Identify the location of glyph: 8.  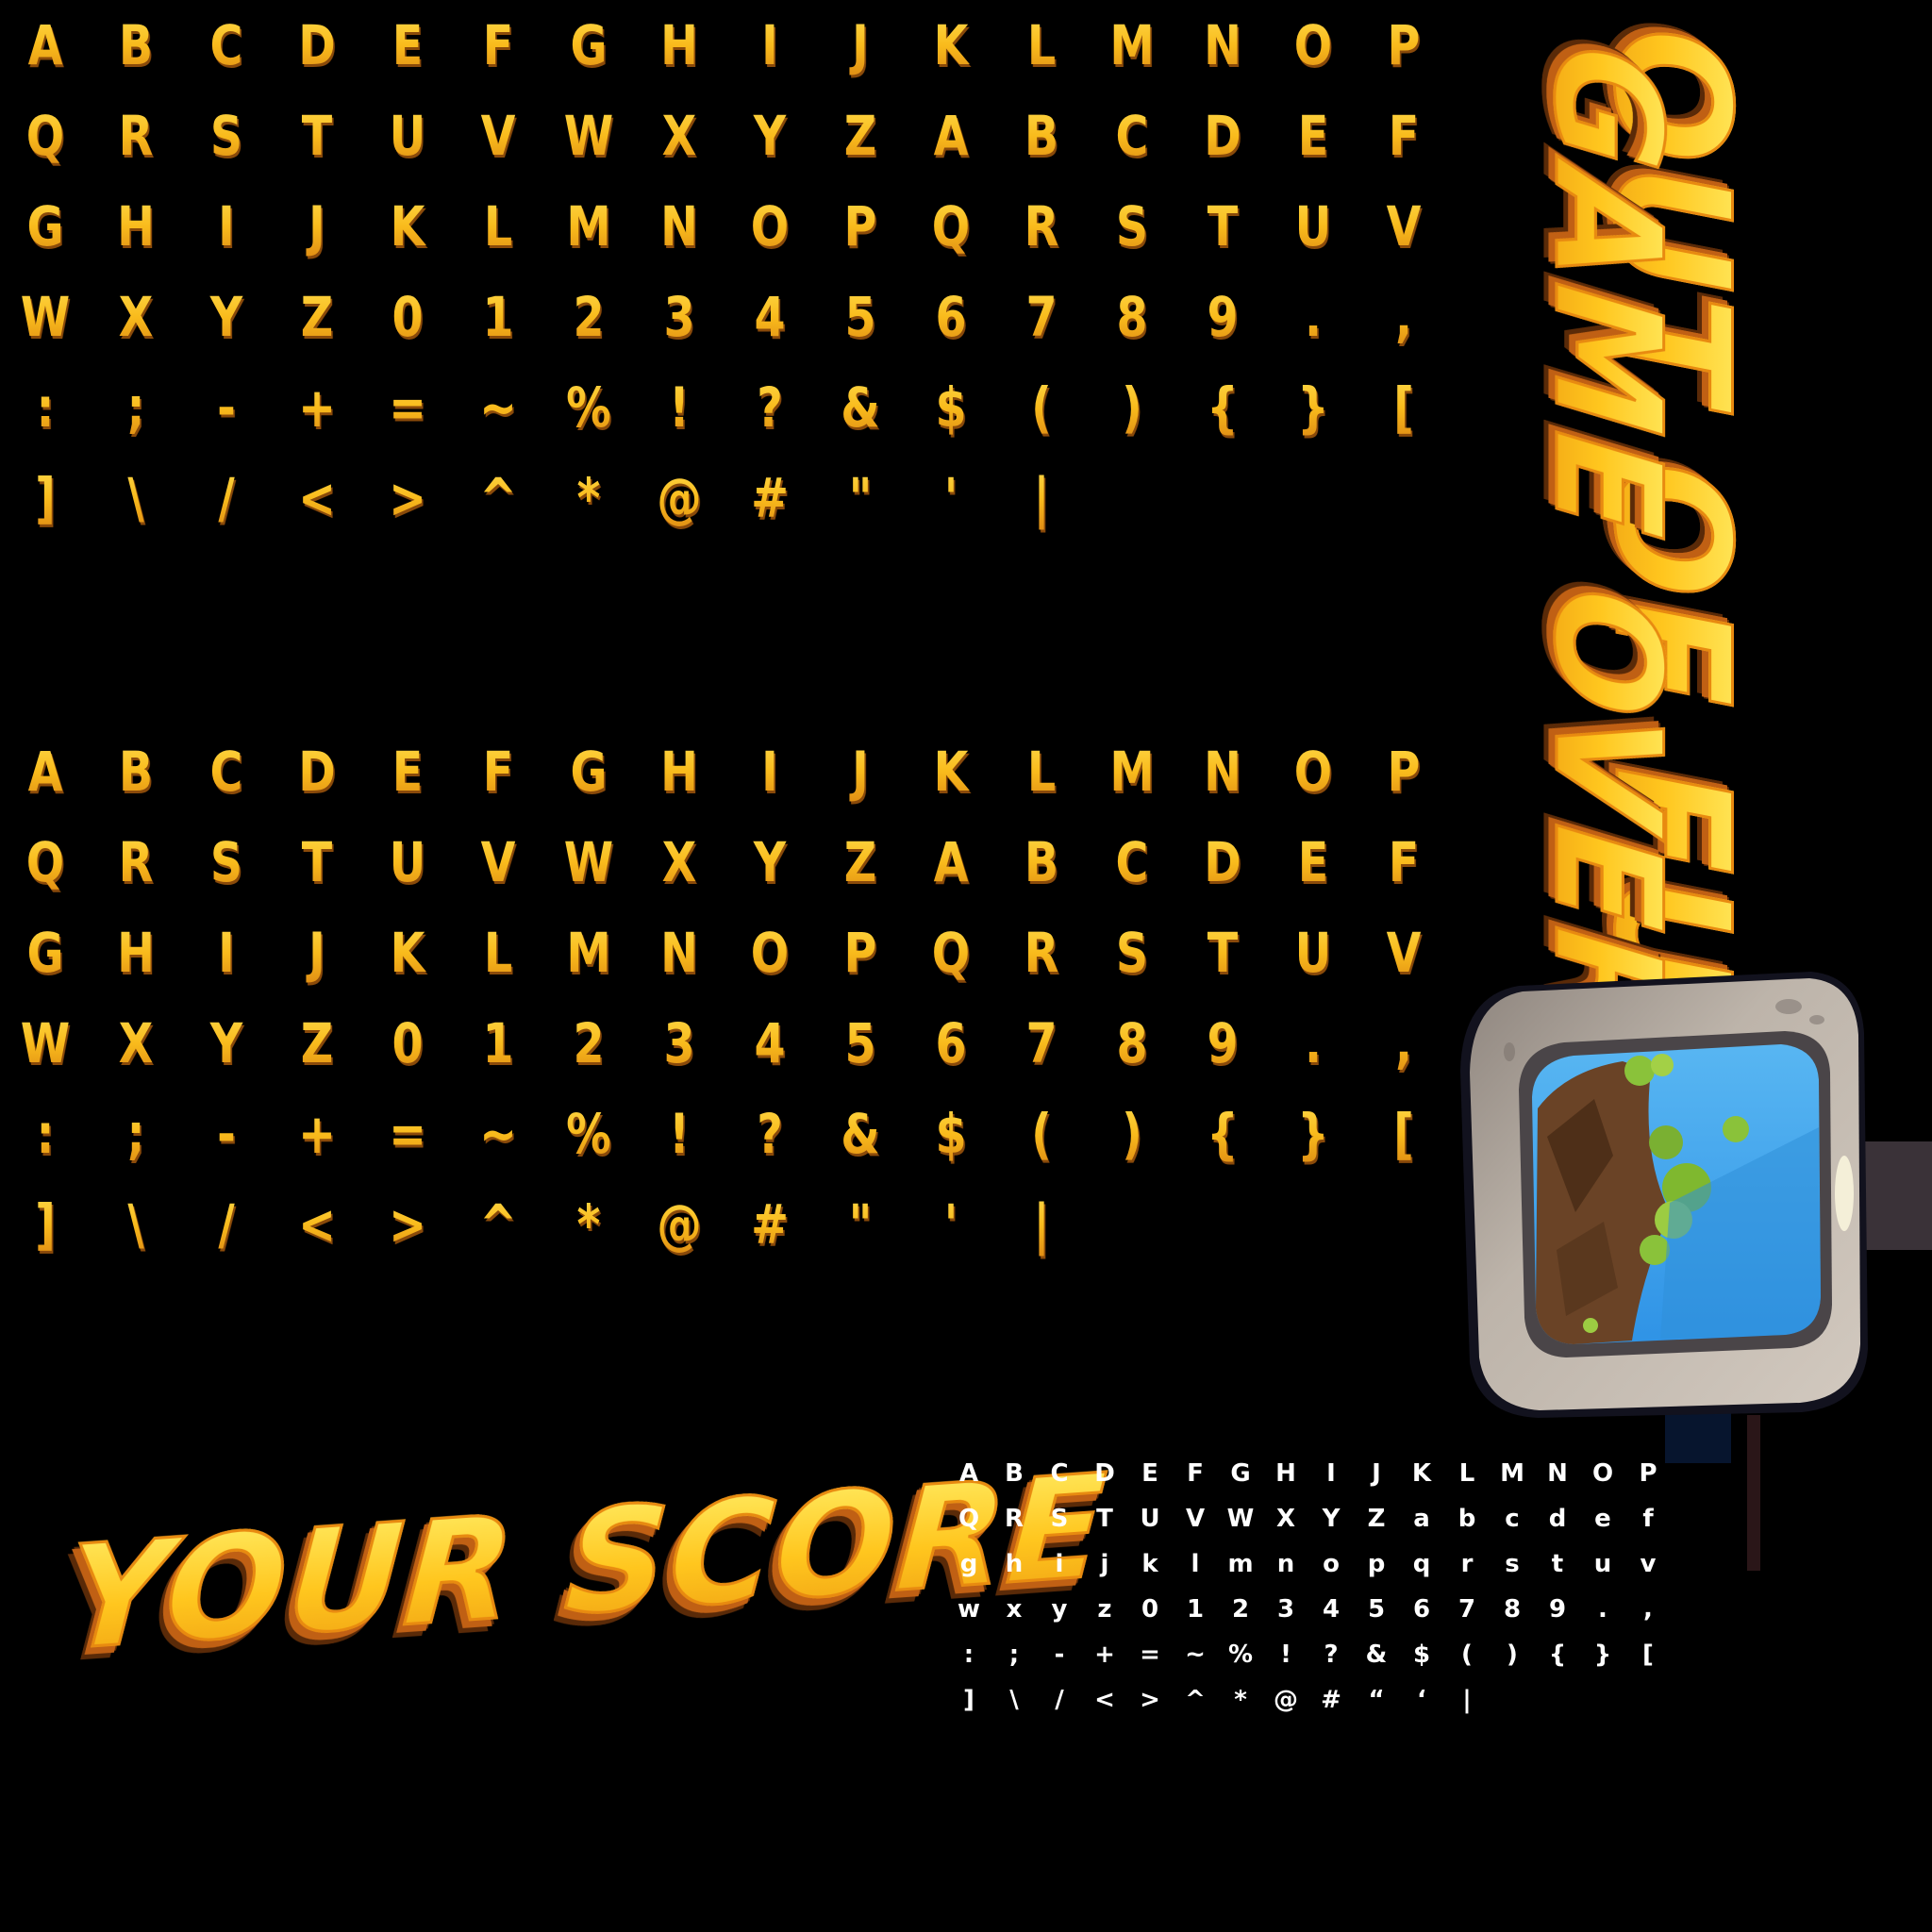
(1133, 317).